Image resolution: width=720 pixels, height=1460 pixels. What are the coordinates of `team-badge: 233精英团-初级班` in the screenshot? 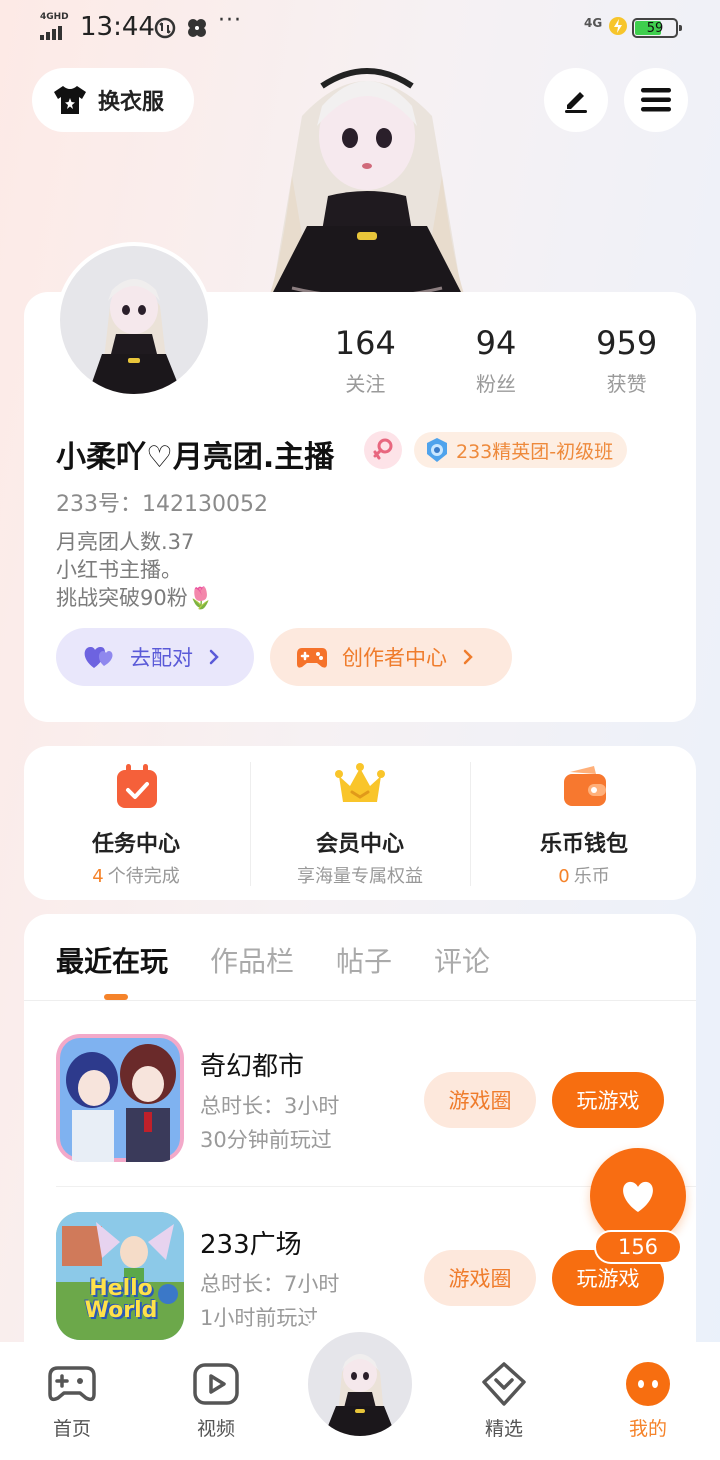 It's located at (521, 450).